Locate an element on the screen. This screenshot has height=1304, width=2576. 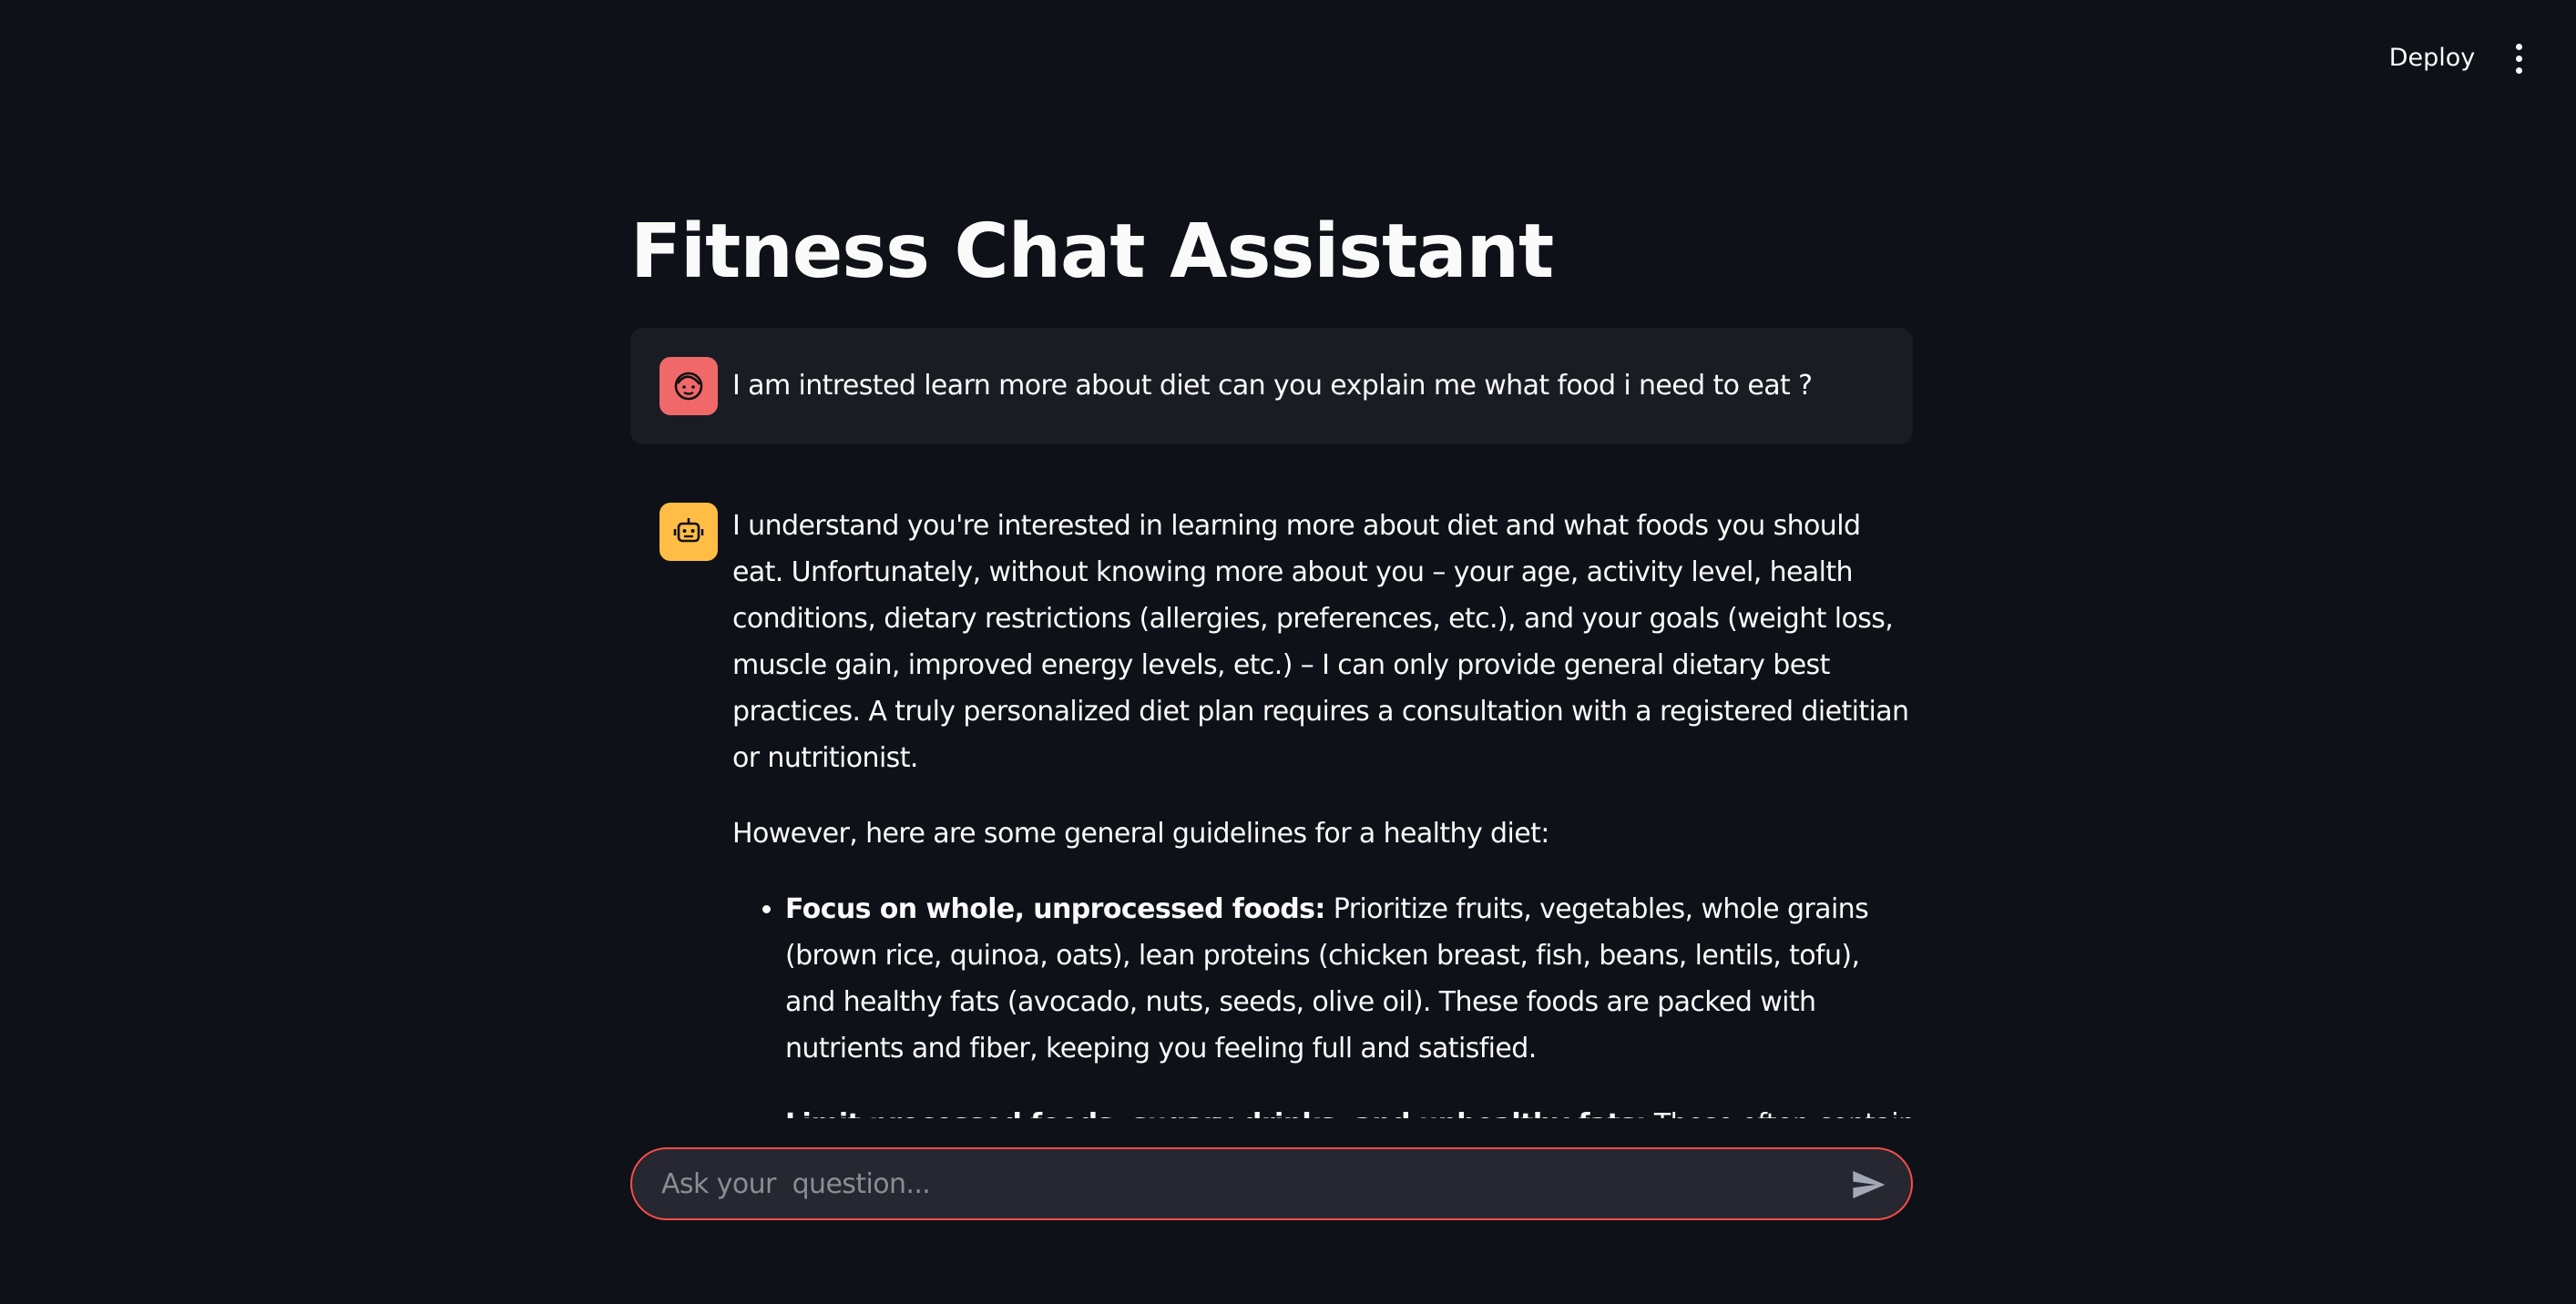
vertical-dots-icon is located at coordinates (2518, 58).